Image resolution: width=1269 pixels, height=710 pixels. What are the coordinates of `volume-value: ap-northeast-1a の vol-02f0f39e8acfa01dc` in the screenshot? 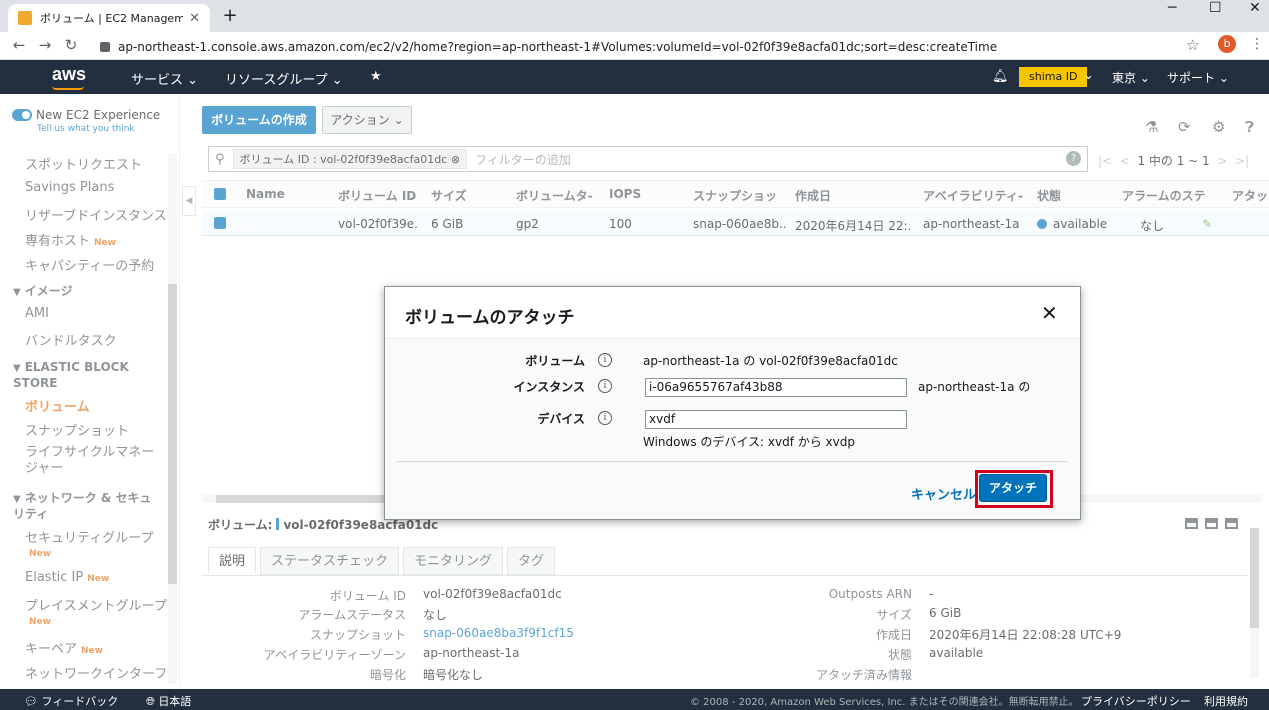 It's located at (770, 361).